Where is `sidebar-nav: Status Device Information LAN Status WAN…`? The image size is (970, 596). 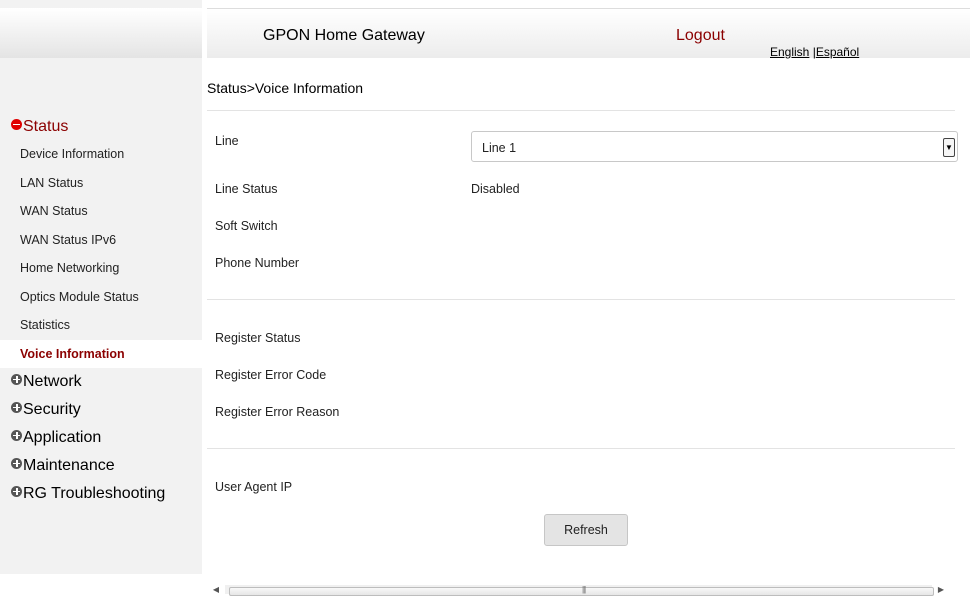
sidebar-nav: Status Device Information LAN Status WAN… is located at coordinates (101, 311).